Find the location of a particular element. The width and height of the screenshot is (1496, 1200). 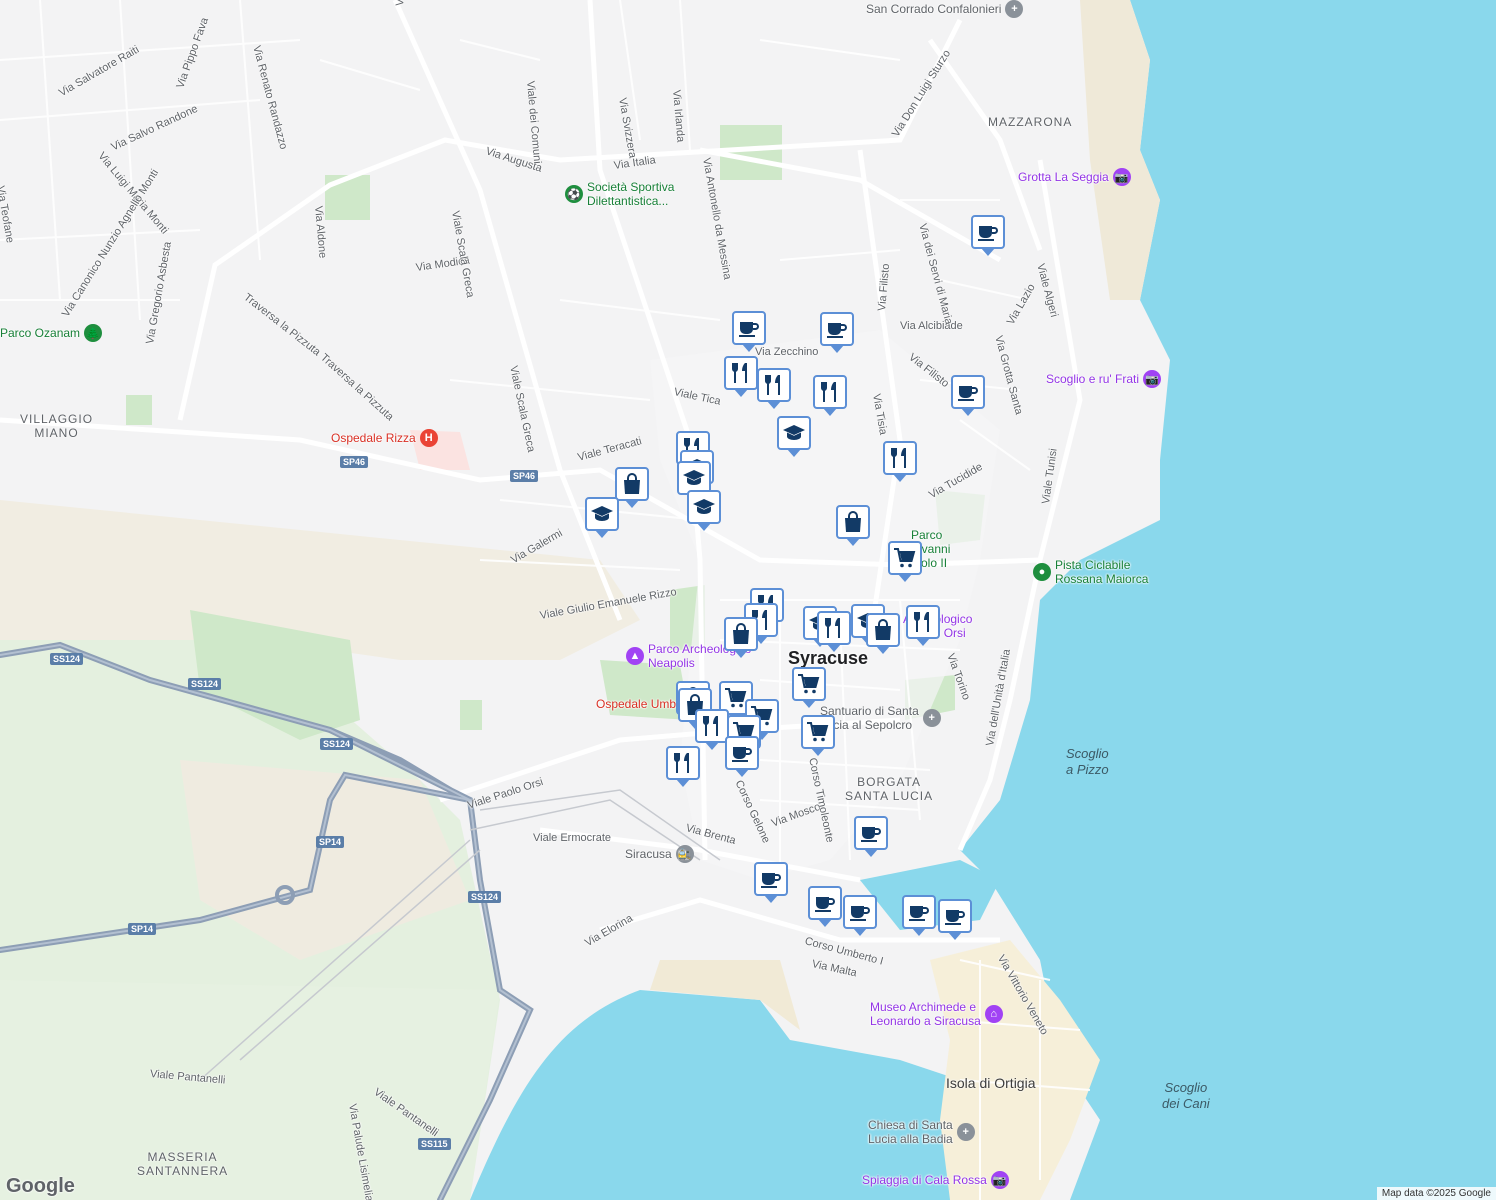

poi-marker: Ospedale Rizza H is located at coordinates (384, 438).